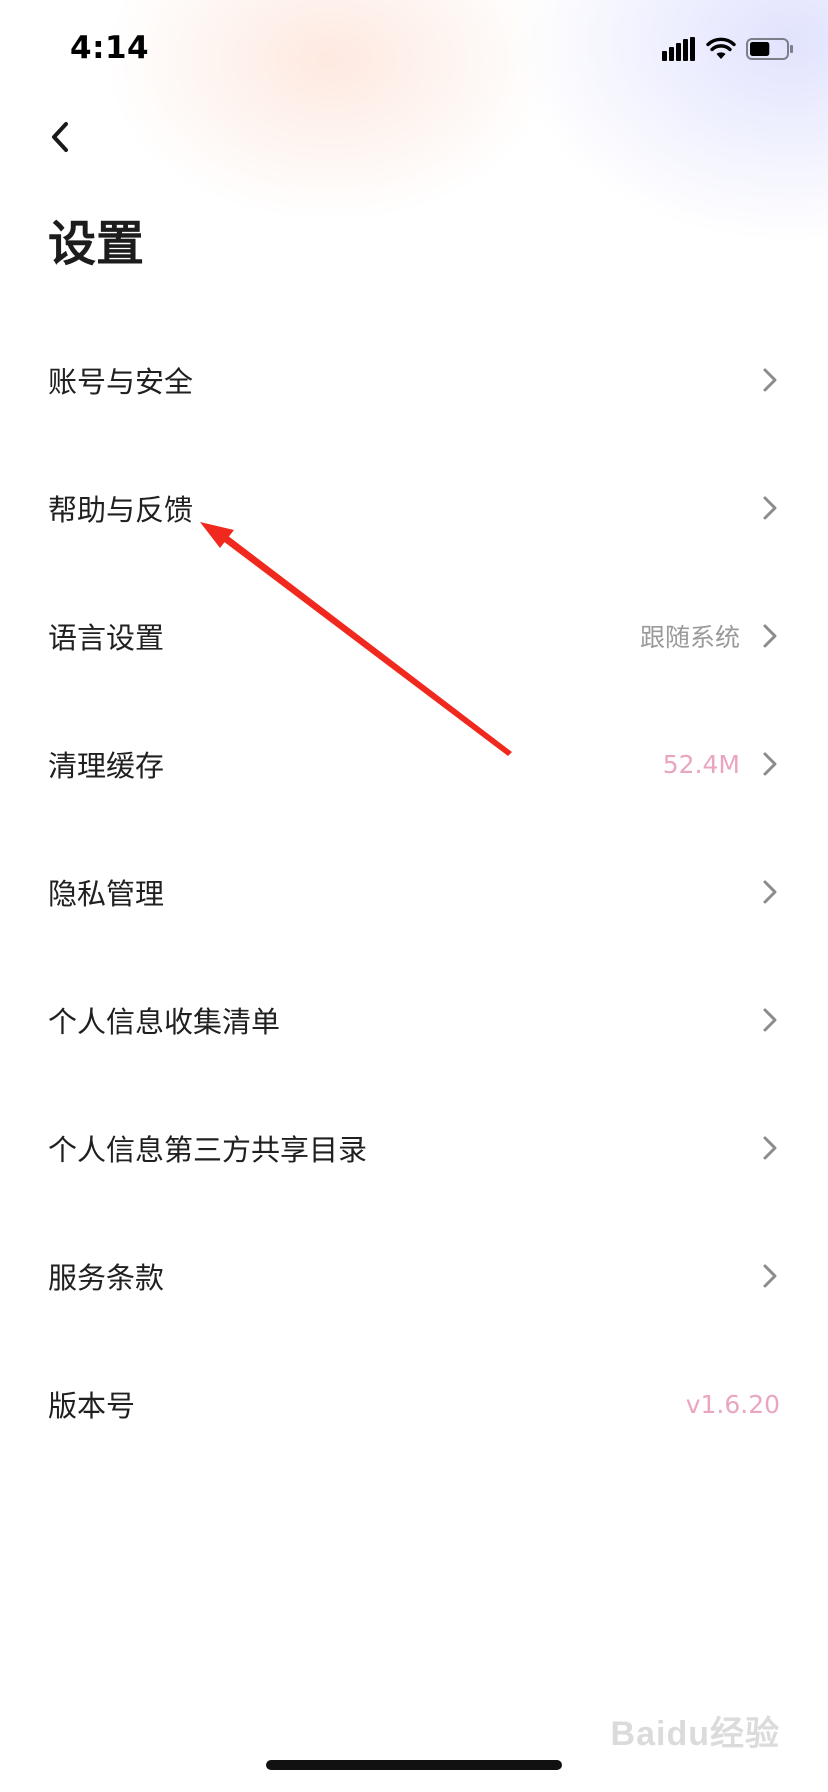 This screenshot has width=828, height=1792. Describe the element at coordinates (96, 244) in the screenshot. I see `page-title: 设置` at that location.